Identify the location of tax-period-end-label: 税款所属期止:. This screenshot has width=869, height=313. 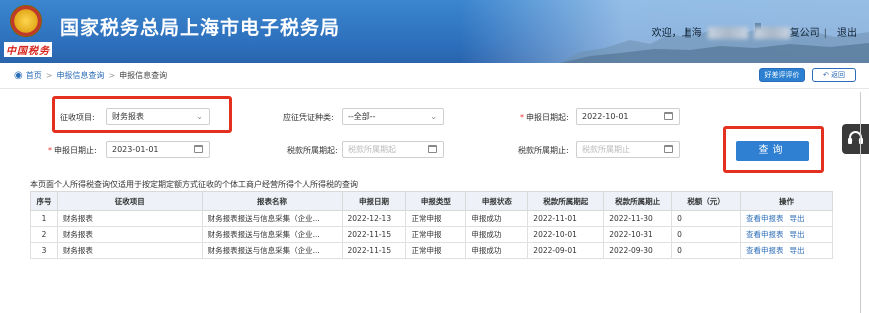
(543, 150).